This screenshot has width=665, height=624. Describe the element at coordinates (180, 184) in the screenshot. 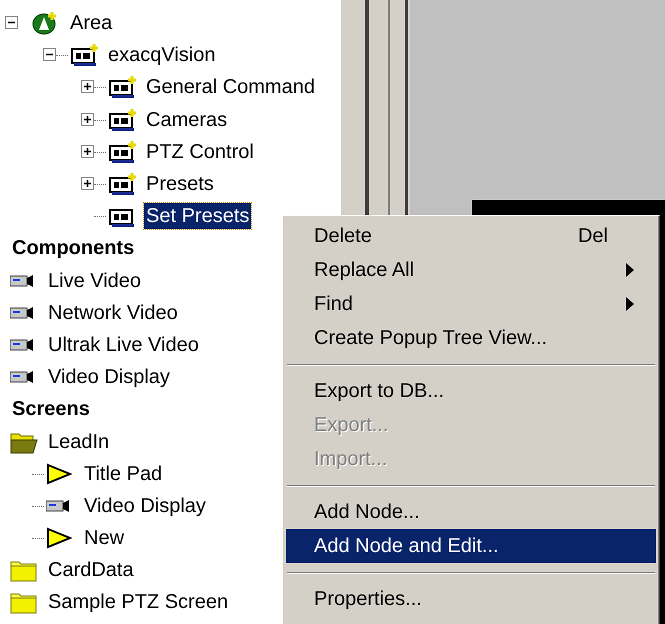

I see `tree-item: Presets` at that location.